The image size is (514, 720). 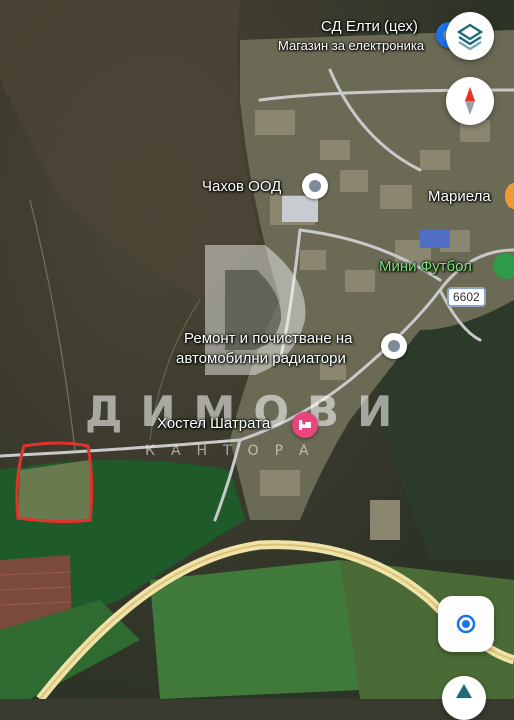 What do you see at coordinates (503, 266) in the screenshot?
I see `sports-pin-icon` at bounding box center [503, 266].